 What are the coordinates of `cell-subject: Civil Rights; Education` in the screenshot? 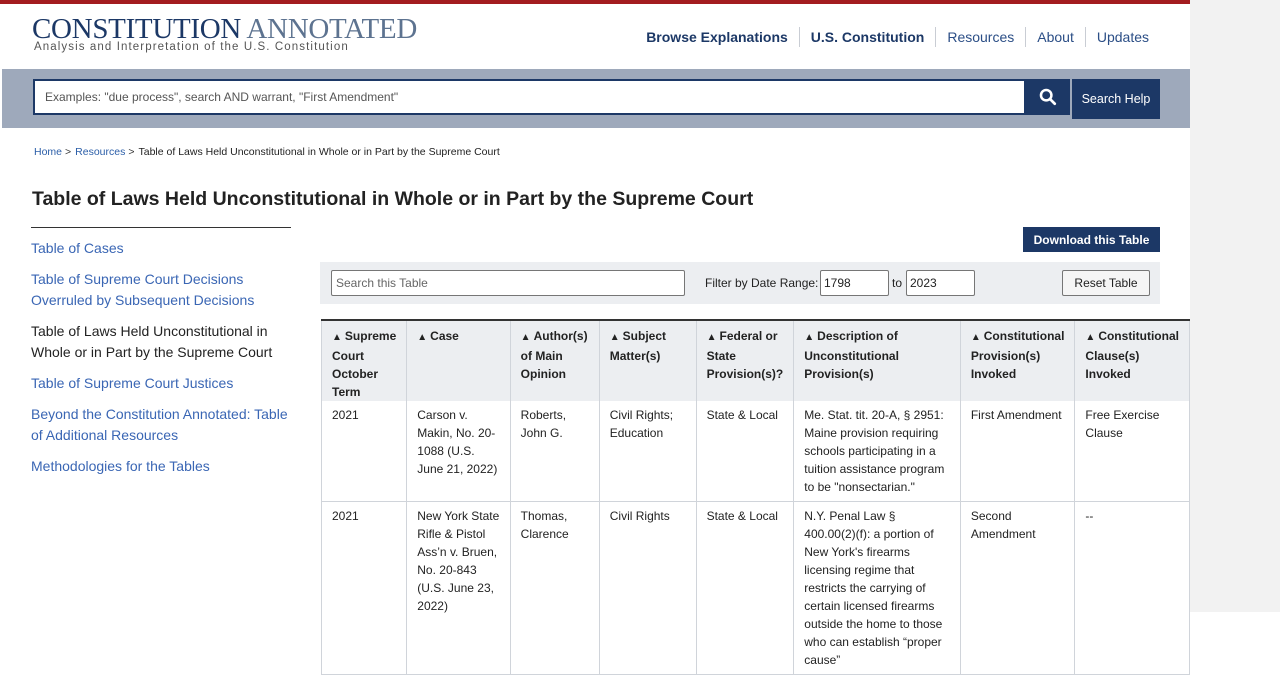 It's located at (648, 451).